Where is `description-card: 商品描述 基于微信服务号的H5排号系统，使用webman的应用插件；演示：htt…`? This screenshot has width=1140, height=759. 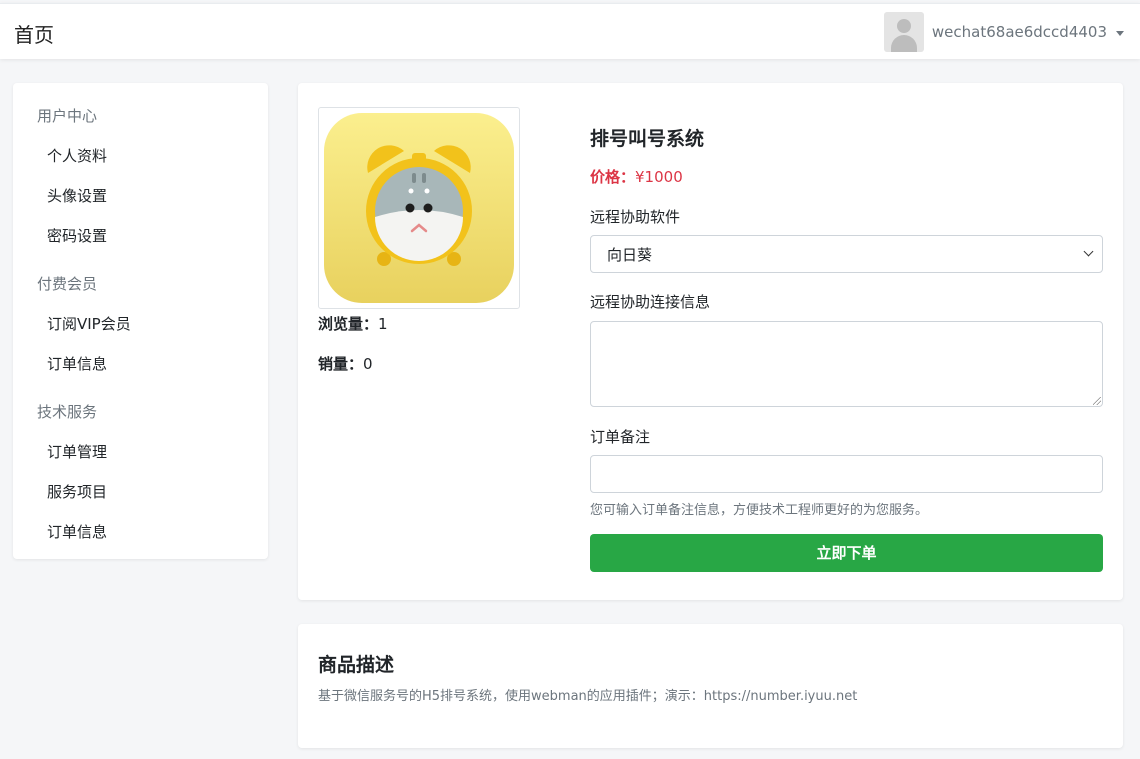
description-card: 商品描述 基于微信服务号的H5排号系统，使用webman的应用插件；演示：htt… is located at coordinates (710, 686).